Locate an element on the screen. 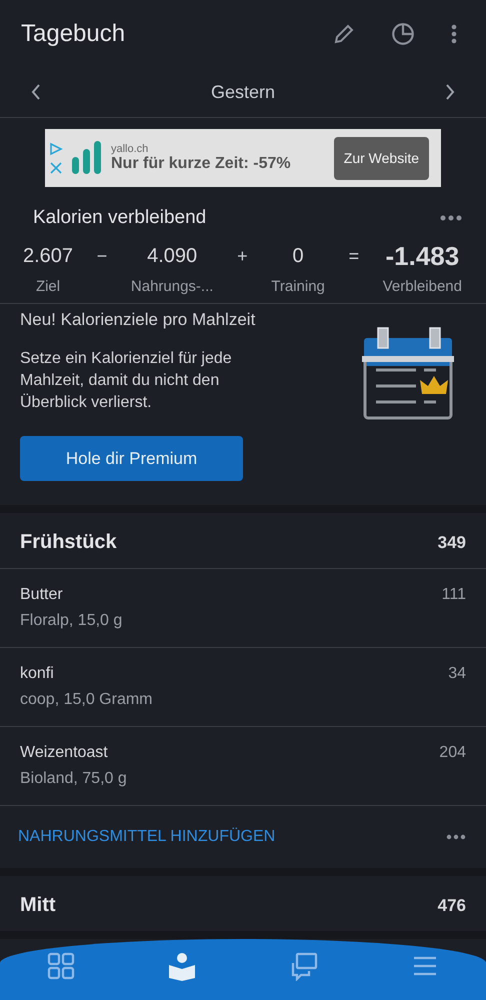 This screenshot has height=1000, width=486. calorie-label: Ziel is located at coordinates (48, 287).